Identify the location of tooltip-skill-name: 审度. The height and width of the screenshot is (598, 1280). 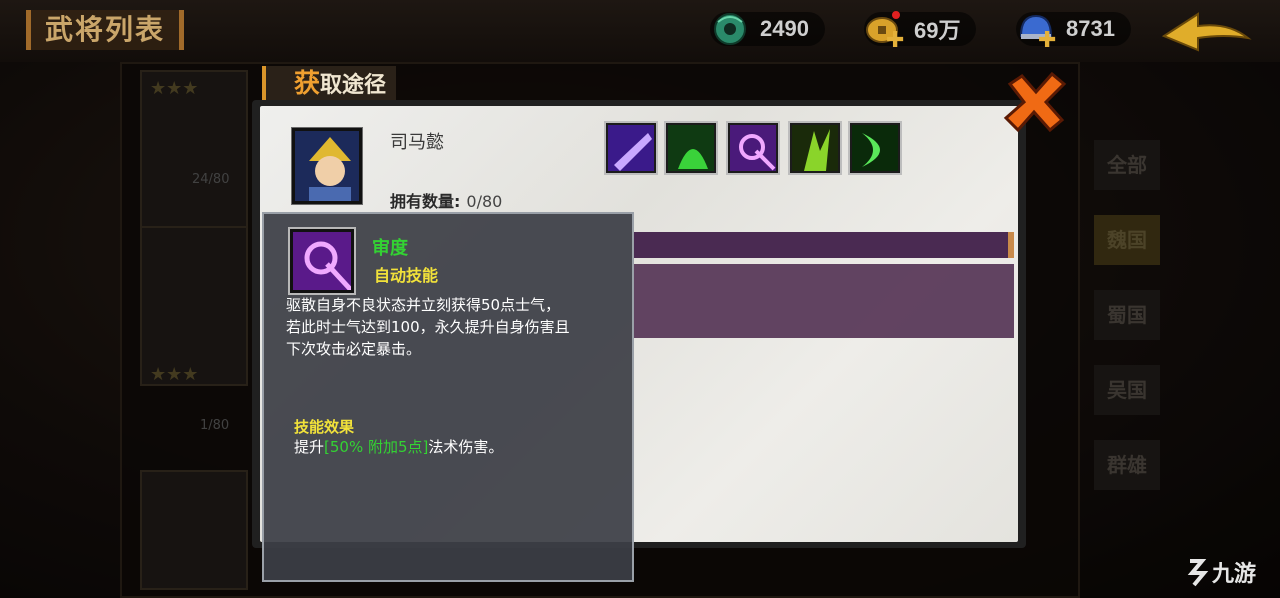
(390, 248).